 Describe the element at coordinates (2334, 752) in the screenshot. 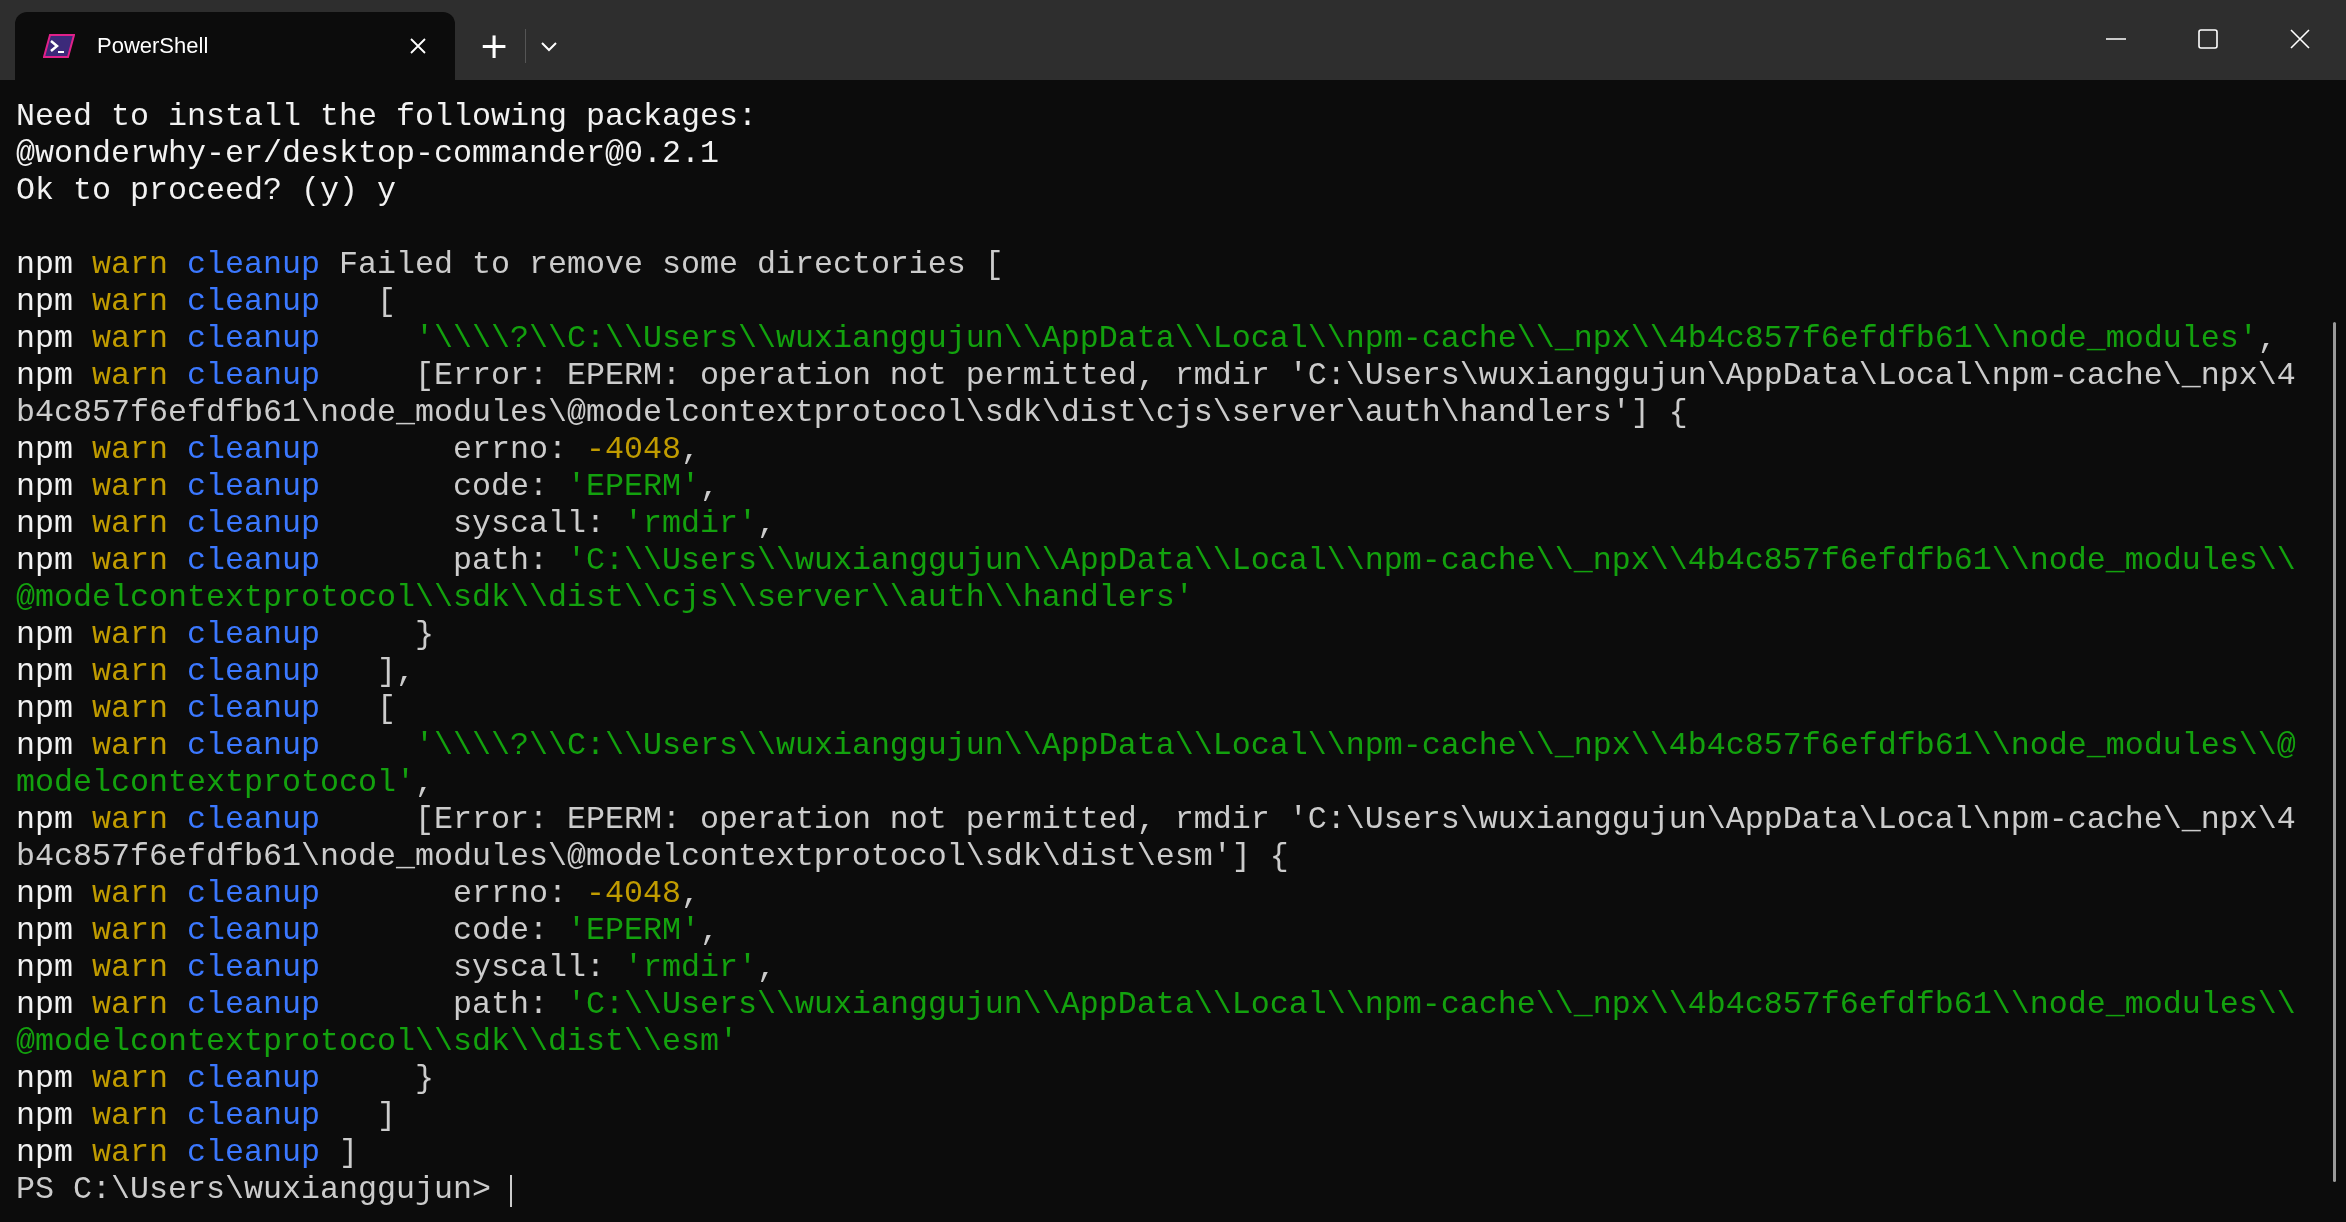

I see `scrollbar-thumb` at that location.